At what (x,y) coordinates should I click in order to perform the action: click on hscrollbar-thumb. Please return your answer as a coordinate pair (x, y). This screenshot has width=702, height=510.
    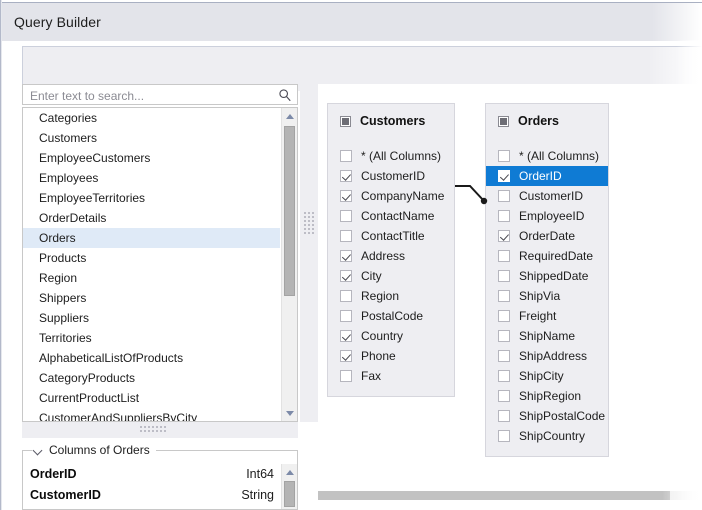
    Looking at the image, I should click on (494, 495).